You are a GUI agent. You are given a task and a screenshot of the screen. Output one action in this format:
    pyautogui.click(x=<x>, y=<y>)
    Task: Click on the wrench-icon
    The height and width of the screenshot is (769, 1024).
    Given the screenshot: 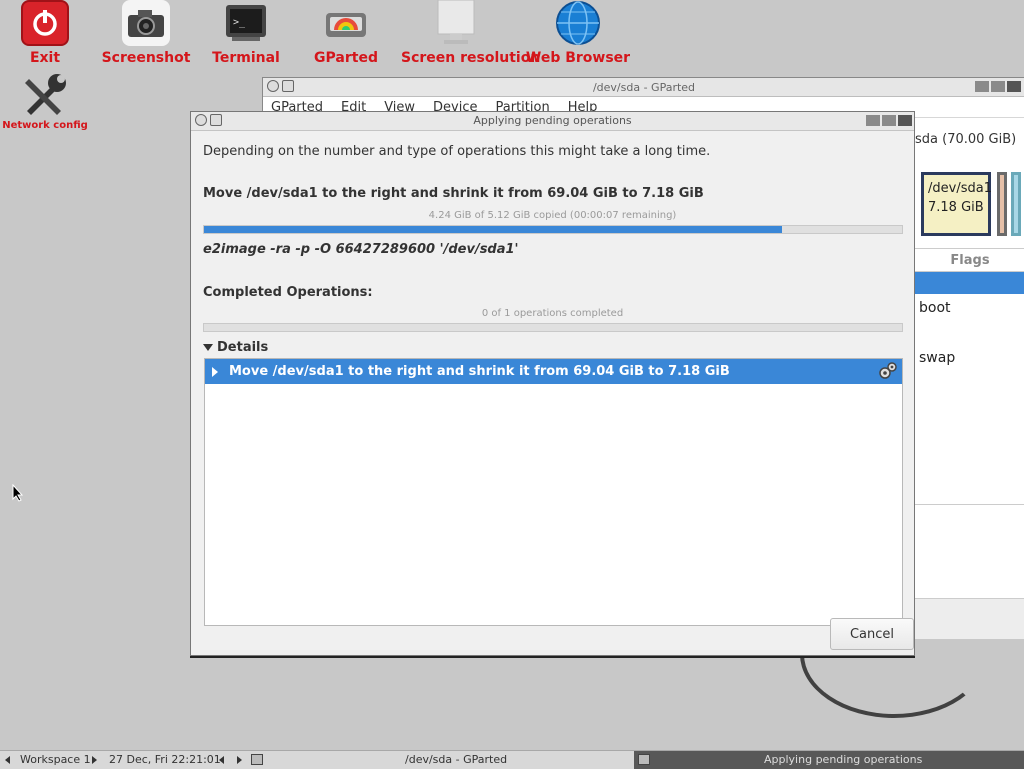 What is the action you would take?
    pyautogui.click(x=45, y=95)
    